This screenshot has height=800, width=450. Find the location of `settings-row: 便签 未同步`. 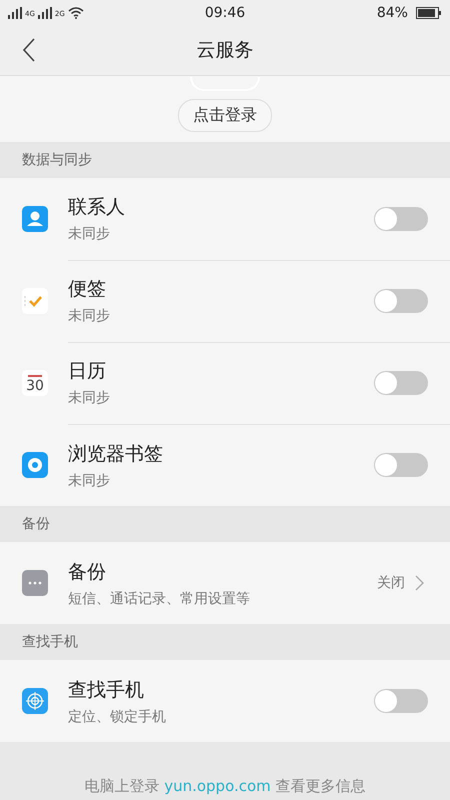

settings-row: 便签 未同步 is located at coordinates (225, 301).